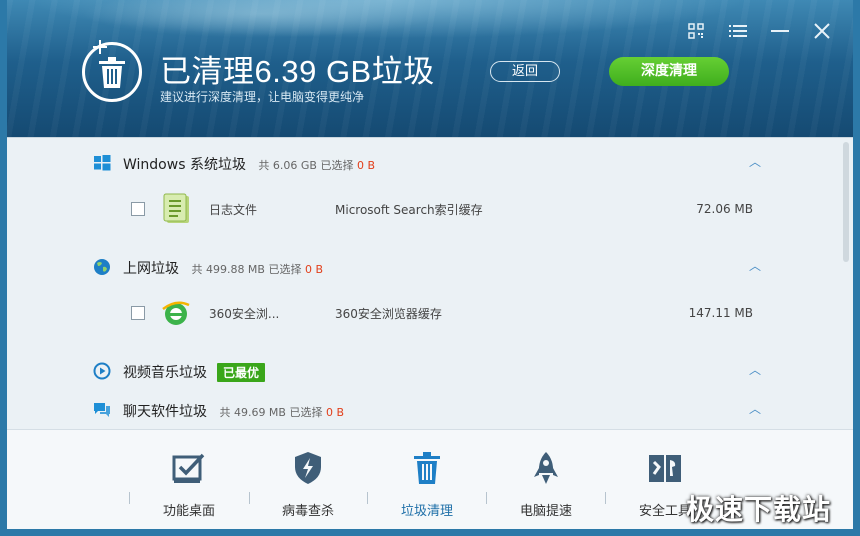 The image size is (860, 536). Describe the element at coordinates (100, 47) in the screenshot. I see `sparkle-icon` at that location.